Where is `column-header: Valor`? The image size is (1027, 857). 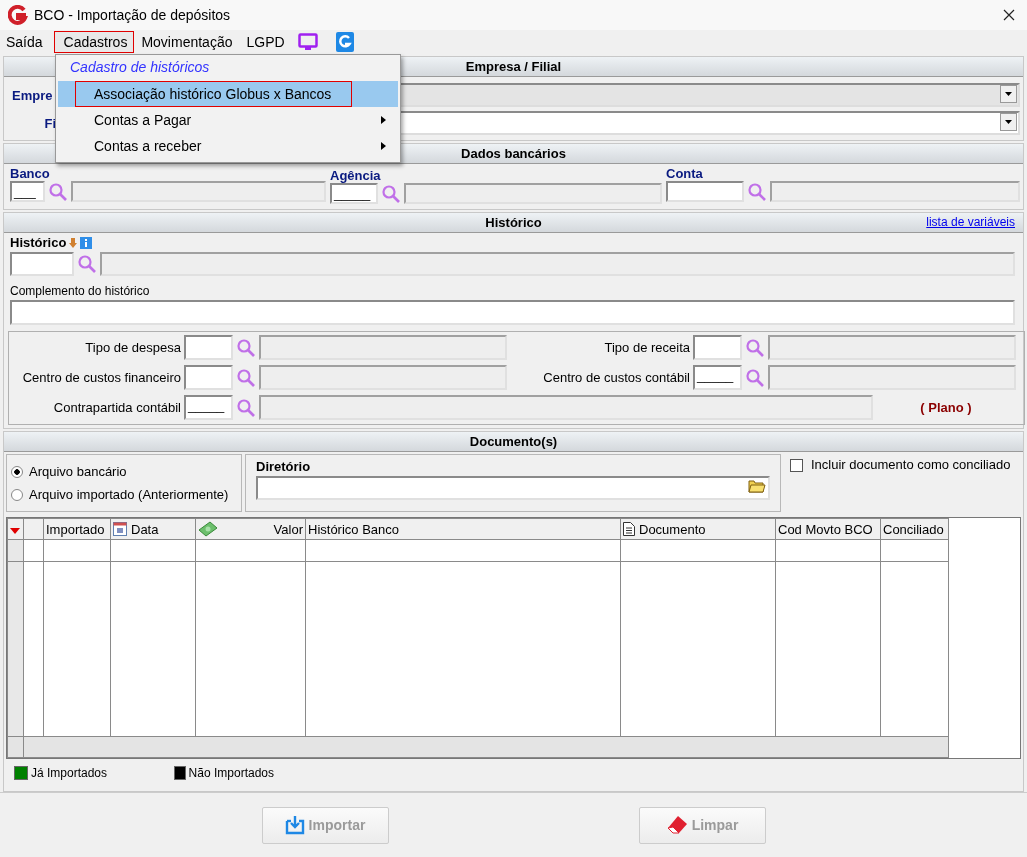
column-header: Valor is located at coordinates (250, 529).